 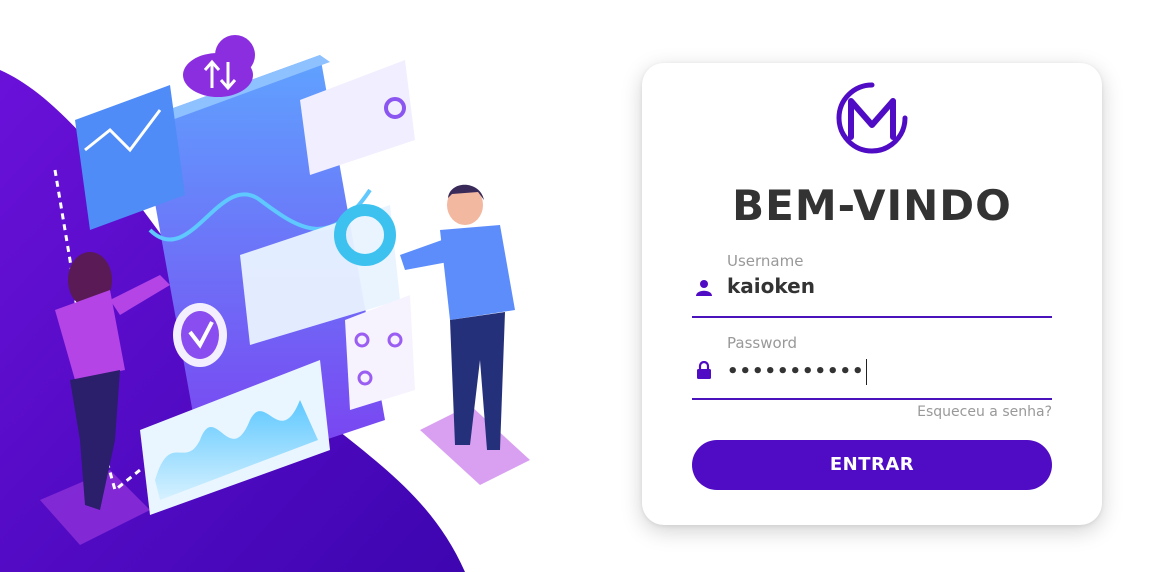 What do you see at coordinates (872, 399) in the screenshot?
I see `password-underline` at bounding box center [872, 399].